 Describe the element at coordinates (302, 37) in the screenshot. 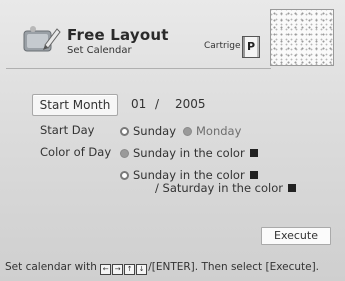

I see `layout-preview-thumbnail` at that location.